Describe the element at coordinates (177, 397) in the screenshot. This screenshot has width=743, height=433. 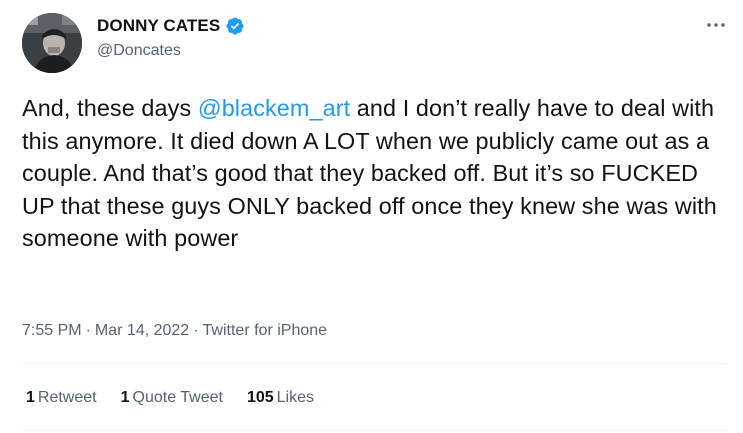
I see `quote-tweets-label: Quote Tweet` at that location.